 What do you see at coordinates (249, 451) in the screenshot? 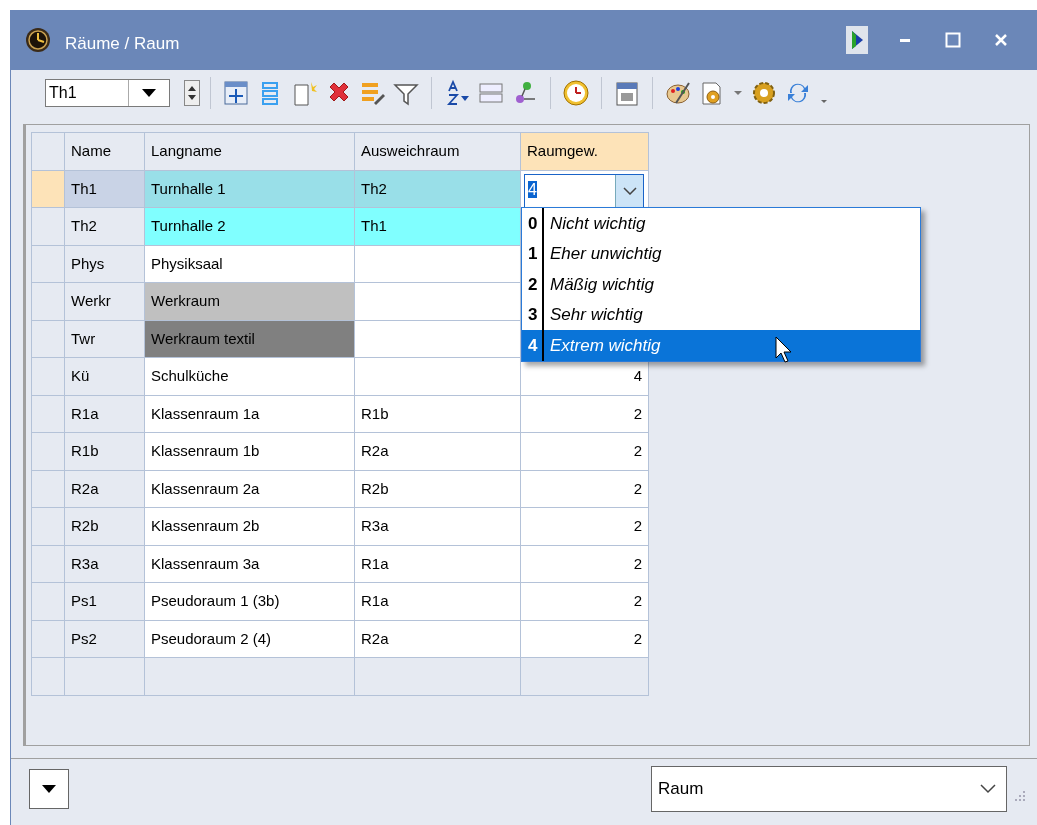
I see `table-cell: Klassenraum 1b` at bounding box center [249, 451].